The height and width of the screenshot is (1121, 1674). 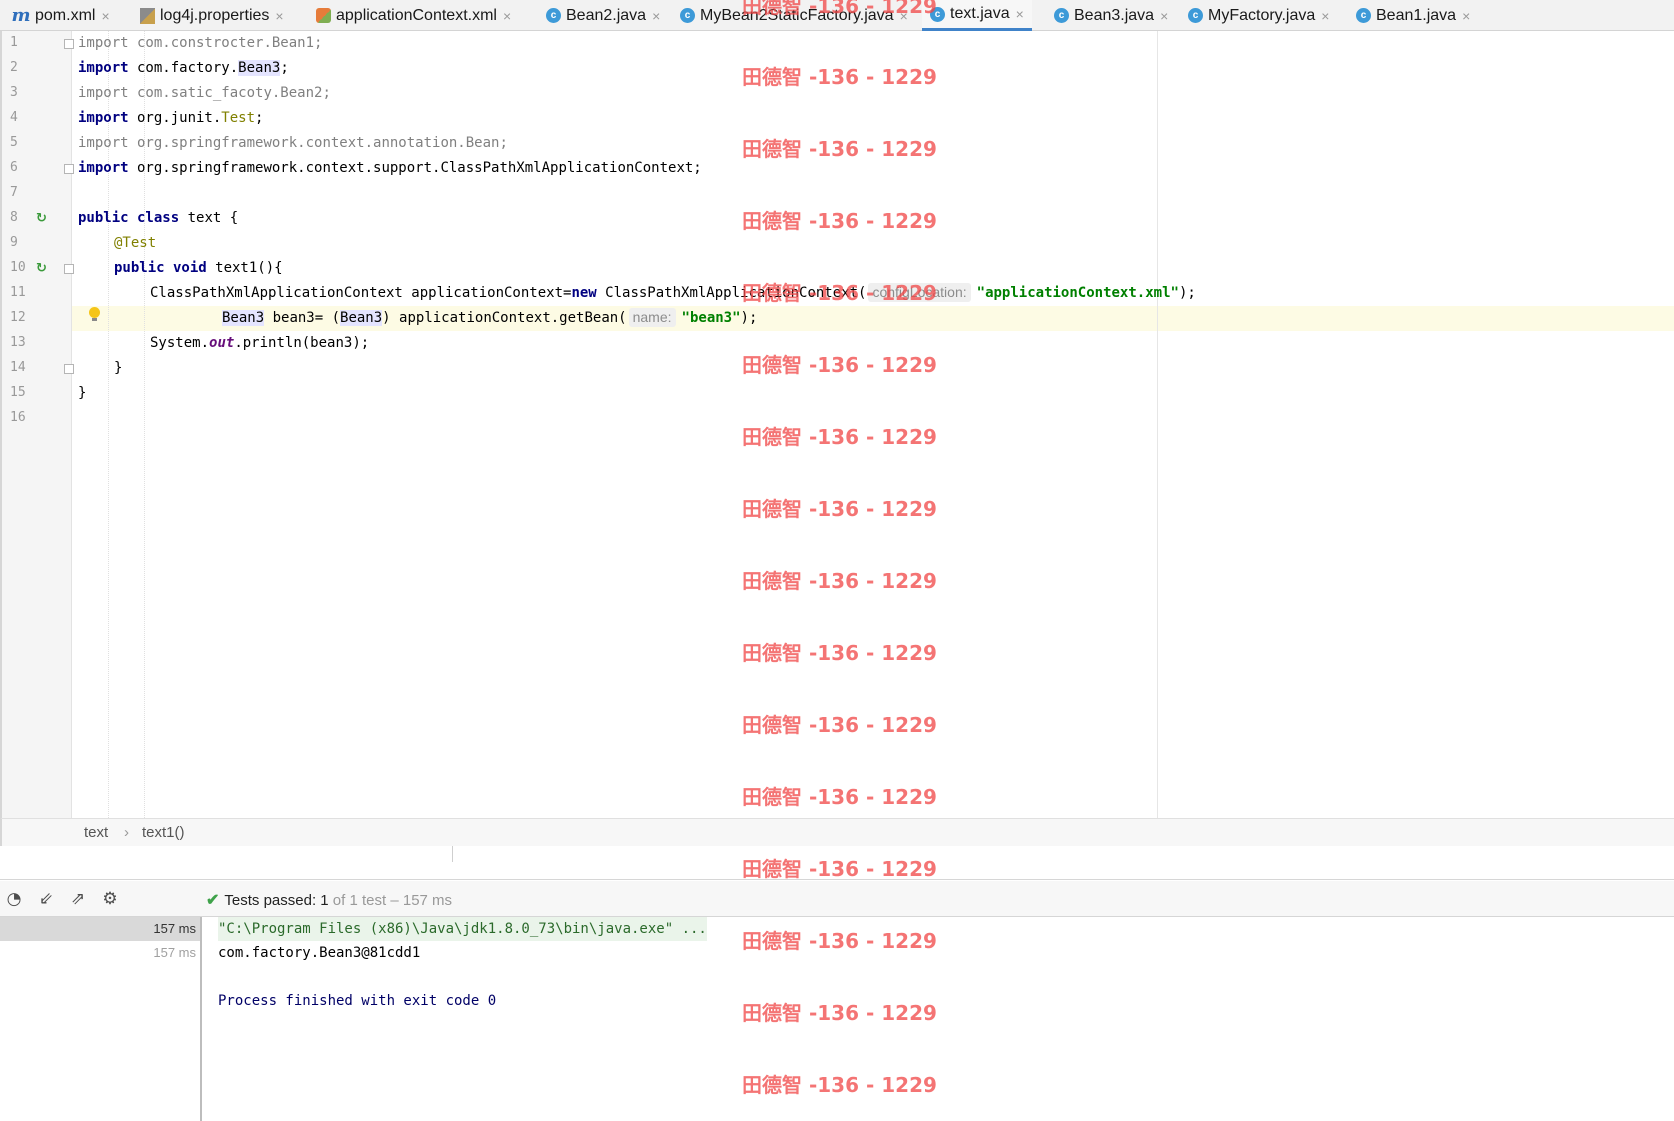 I want to click on tab-label: log4j.properties, so click(x=215, y=15).